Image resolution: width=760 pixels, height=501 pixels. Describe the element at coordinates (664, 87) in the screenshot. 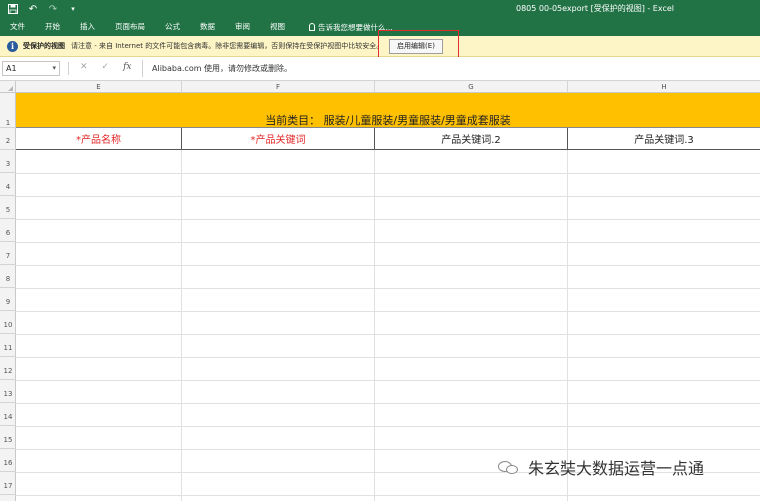

I see `column-header-h: H` at that location.